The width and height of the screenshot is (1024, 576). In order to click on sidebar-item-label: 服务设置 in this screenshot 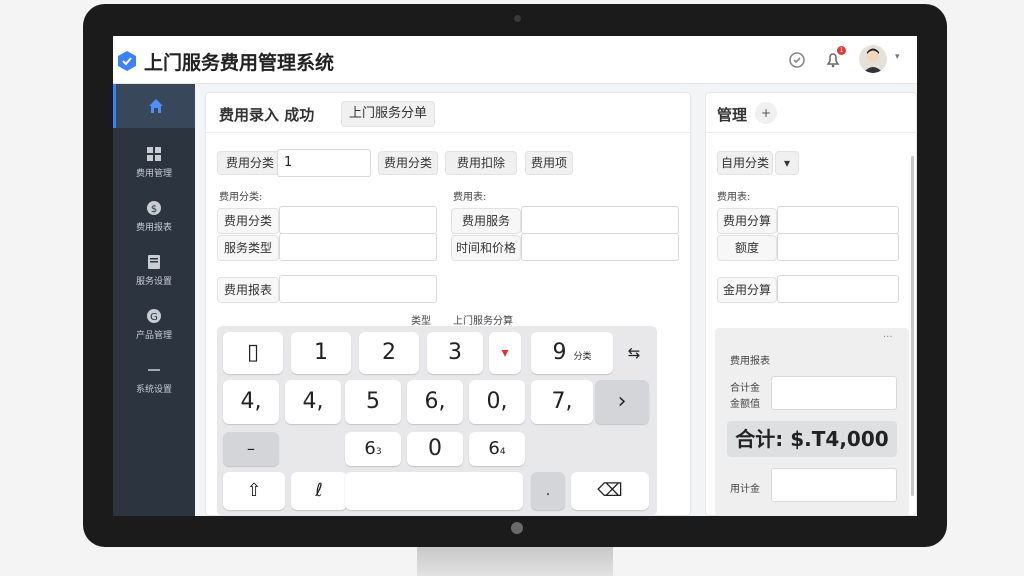, I will do `click(153, 282)`.